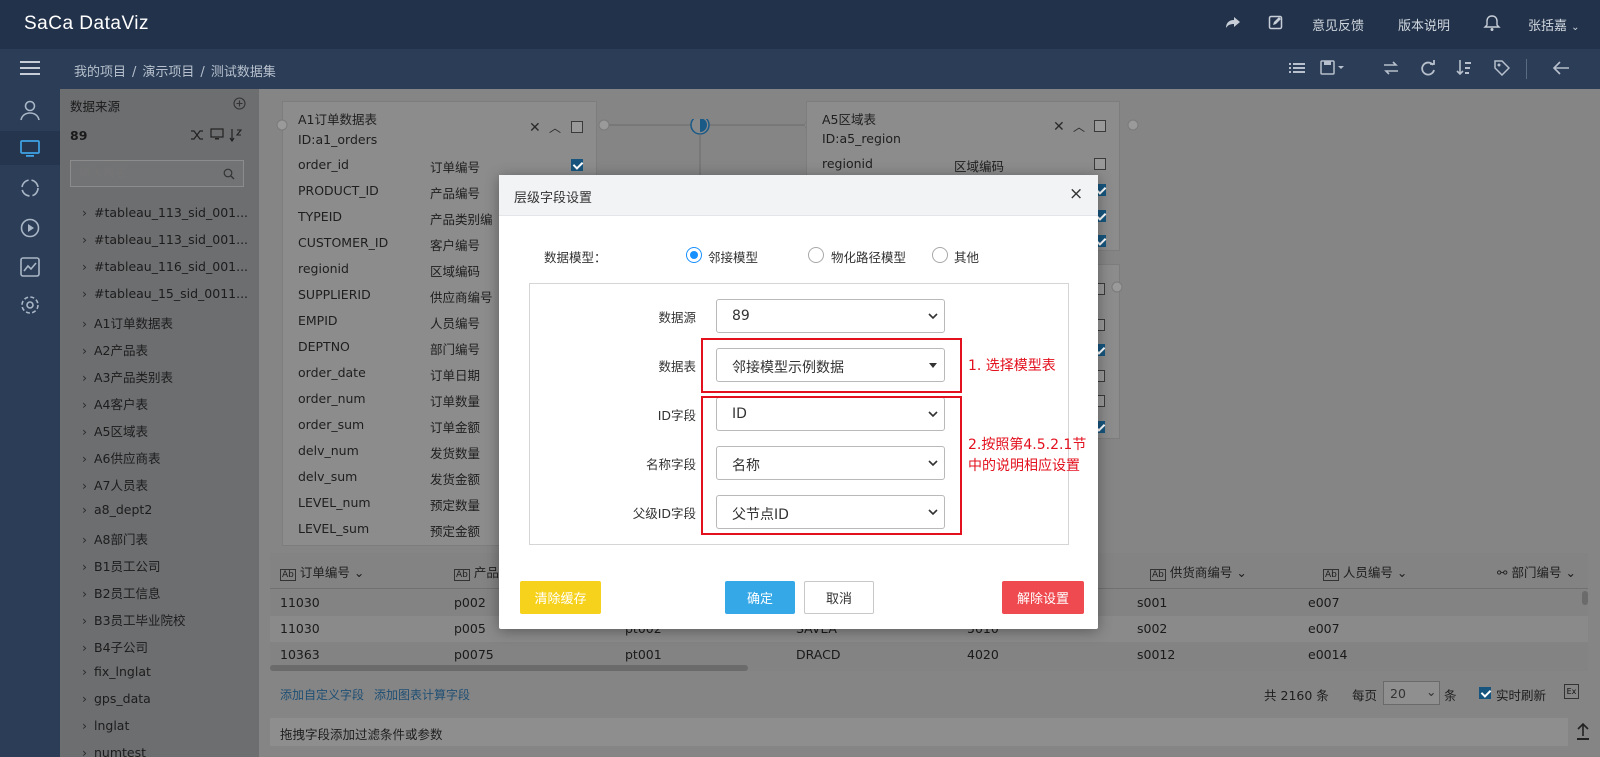 This screenshot has height=757, width=1600. Describe the element at coordinates (560, 597) in the screenshot. I see `clear-cache-button: 清除缓存` at that location.